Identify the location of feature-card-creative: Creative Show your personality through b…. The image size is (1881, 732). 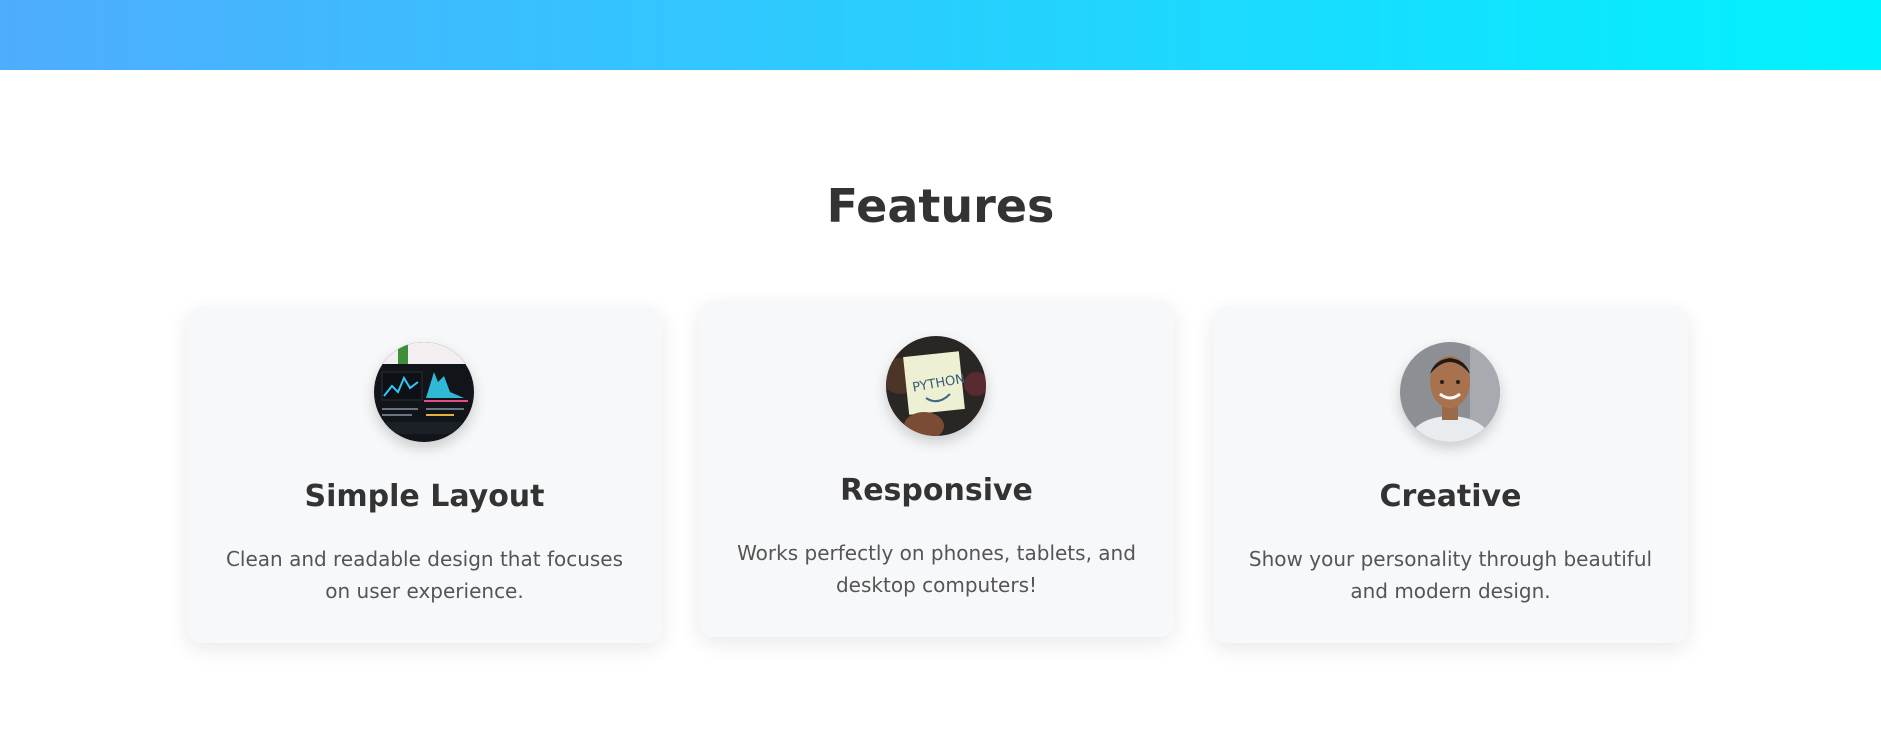
(1450, 475).